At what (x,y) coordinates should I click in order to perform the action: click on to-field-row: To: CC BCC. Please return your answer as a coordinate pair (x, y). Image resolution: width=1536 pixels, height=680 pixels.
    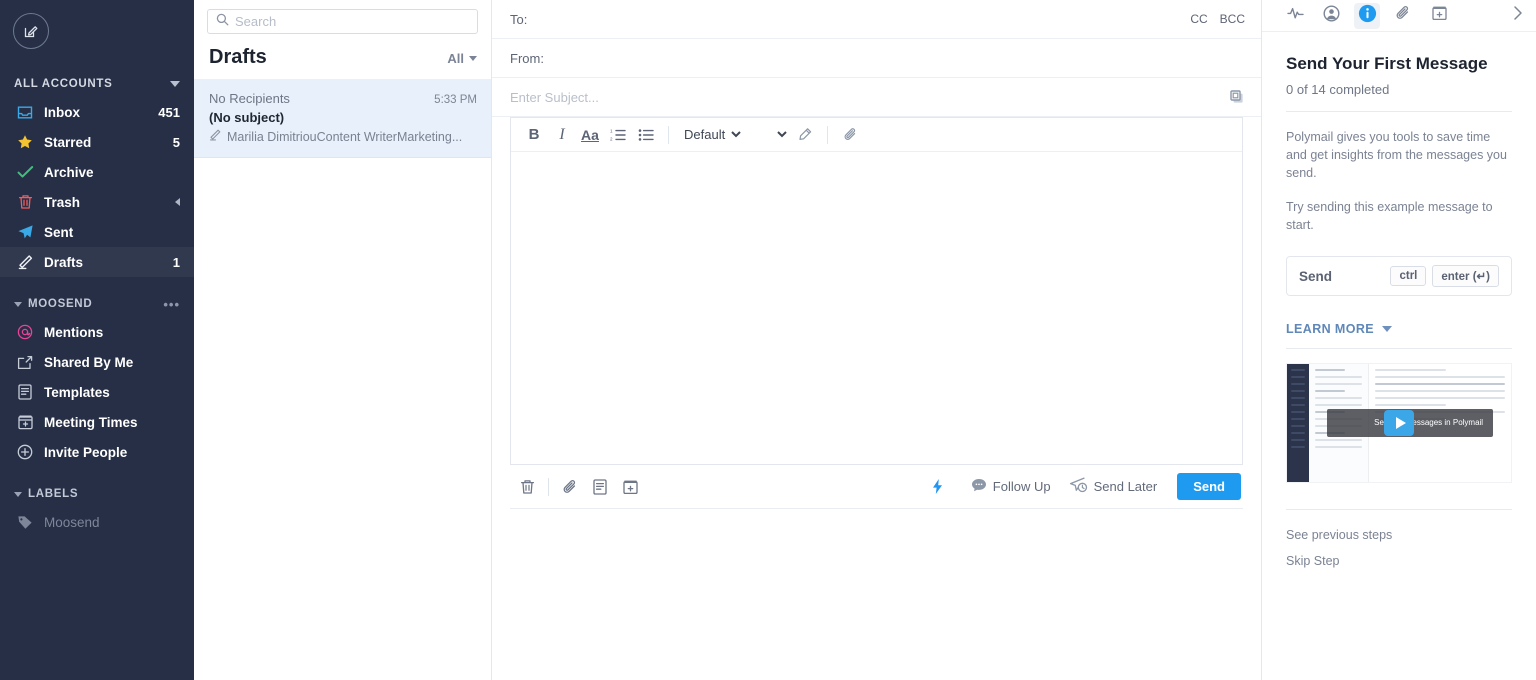
    Looking at the image, I should click on (876, 19).